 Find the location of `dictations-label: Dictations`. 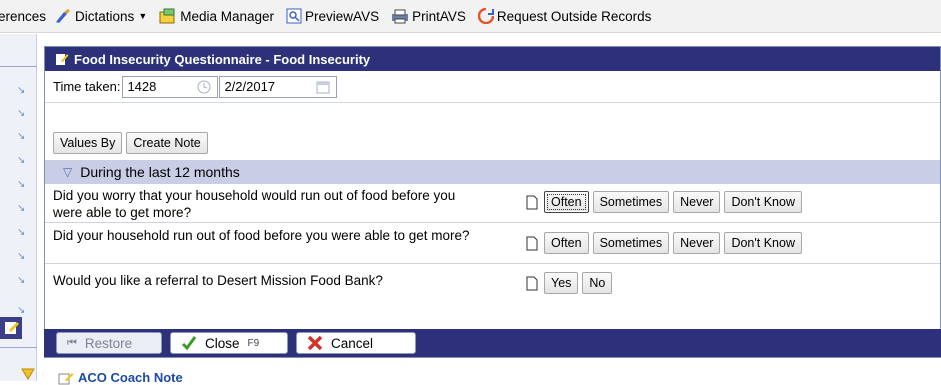

dictations-label: Dictations is located at coordinates (105, 16).